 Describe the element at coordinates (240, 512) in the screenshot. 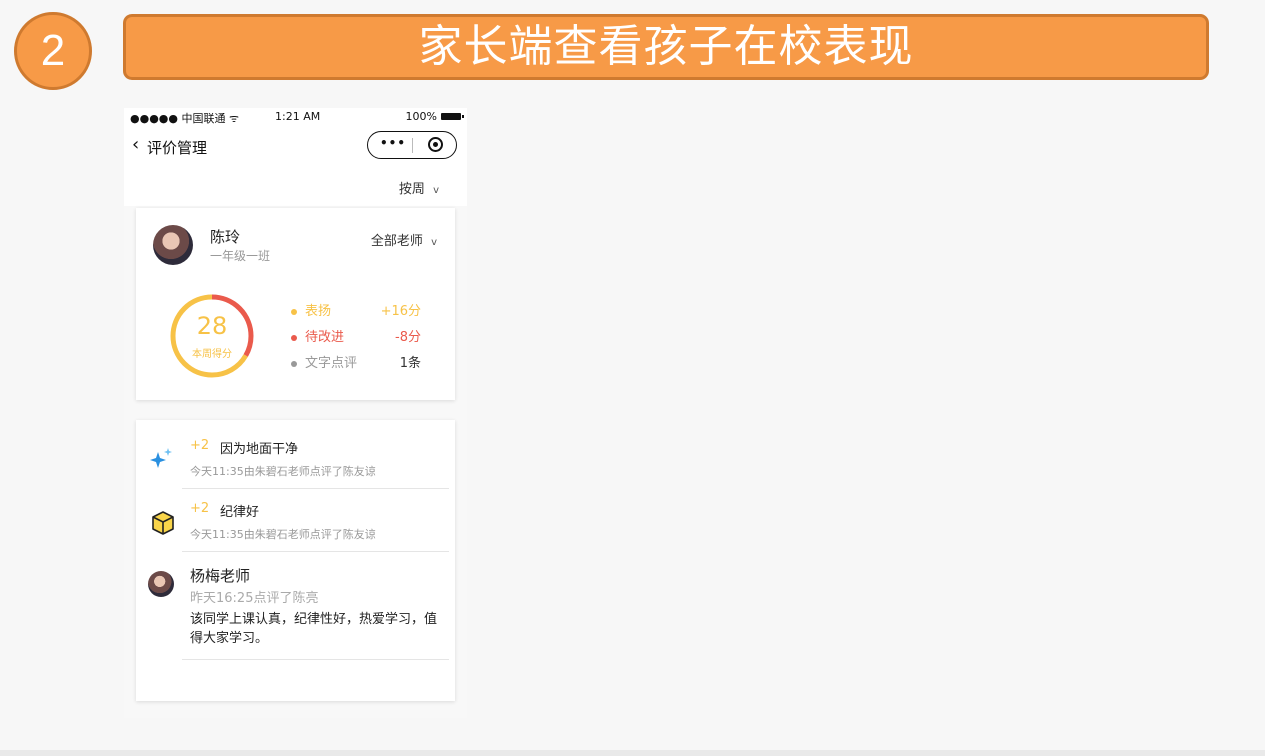

I see `entry-reason: 纪律好` at that location.